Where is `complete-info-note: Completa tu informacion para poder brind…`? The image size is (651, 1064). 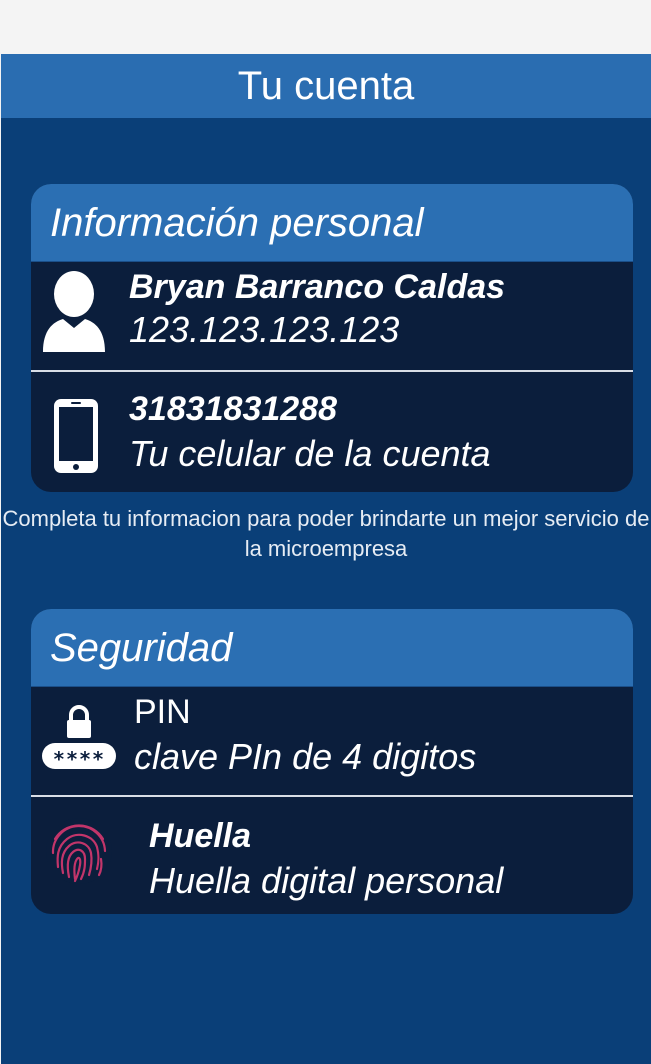 complete-info-note: Completa tu informacion para poder brind… is located at coordinates (326, 533).